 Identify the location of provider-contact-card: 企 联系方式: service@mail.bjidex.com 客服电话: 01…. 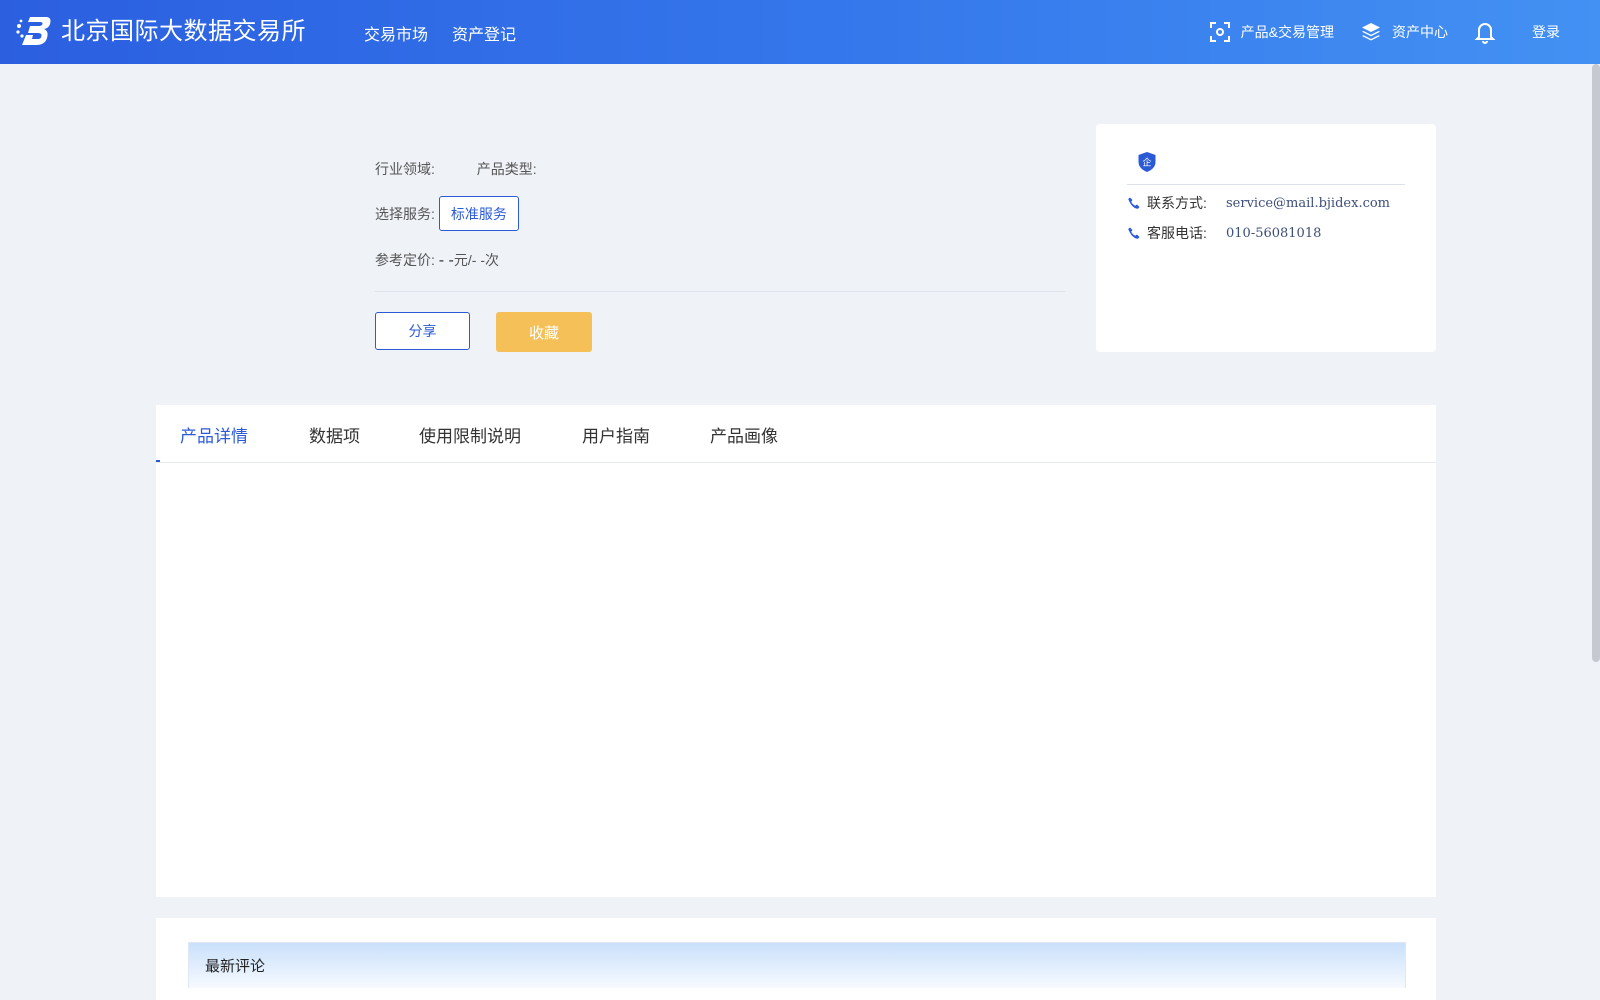
(1266, 238).